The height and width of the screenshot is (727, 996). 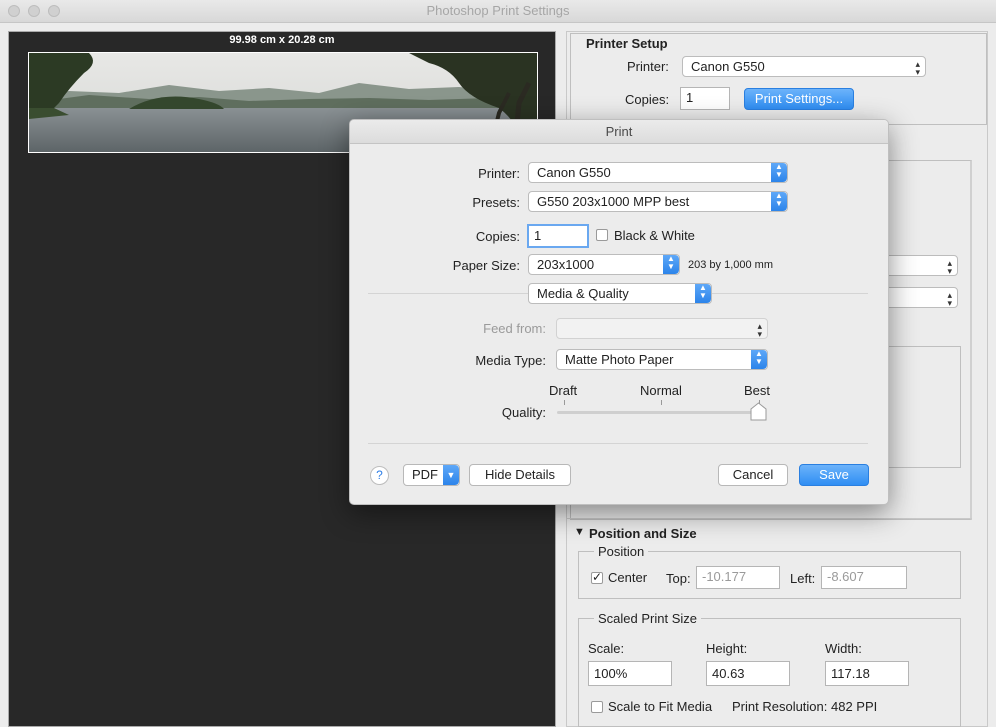 I want to click on scale-to-fit-checkbox, so click(x=597, y=707).